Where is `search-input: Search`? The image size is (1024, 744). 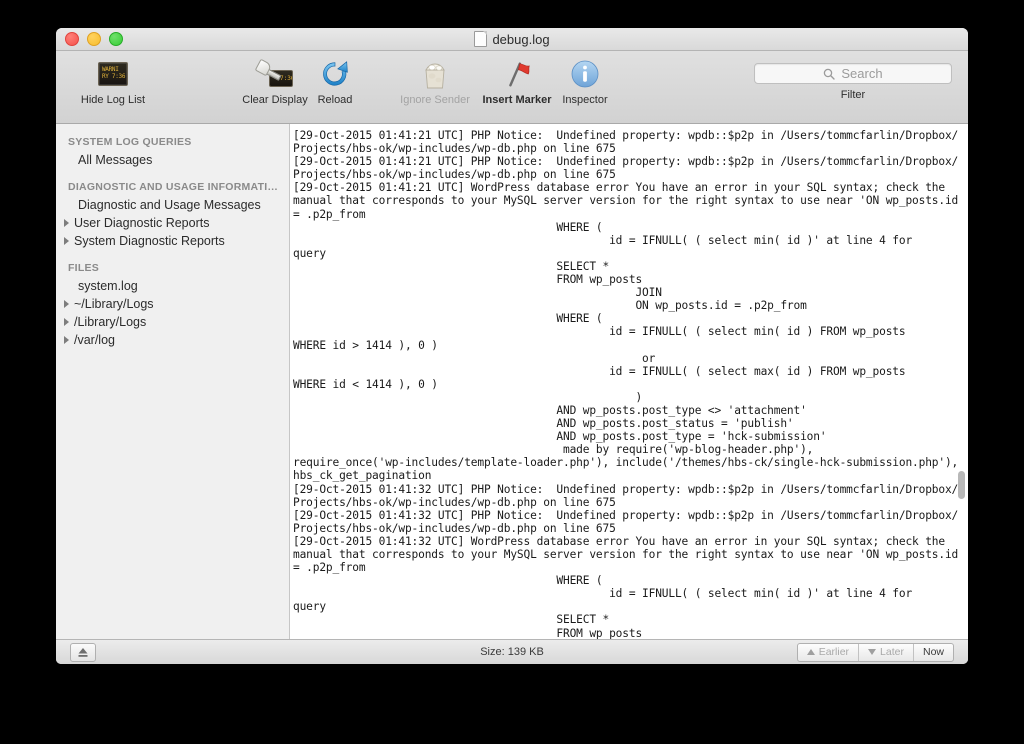
search-input: Search is located at coordinates (853, 73).